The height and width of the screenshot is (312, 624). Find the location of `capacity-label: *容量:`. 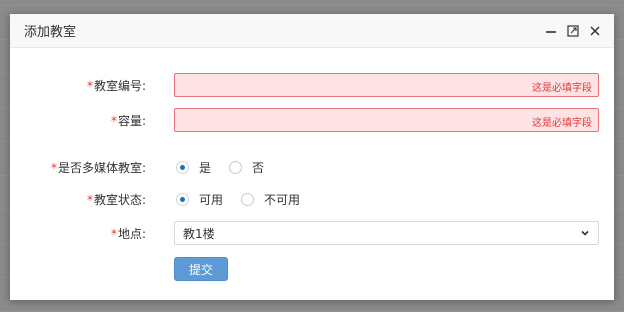

capacity-label: *容量: is located at coordinates (128, 120).